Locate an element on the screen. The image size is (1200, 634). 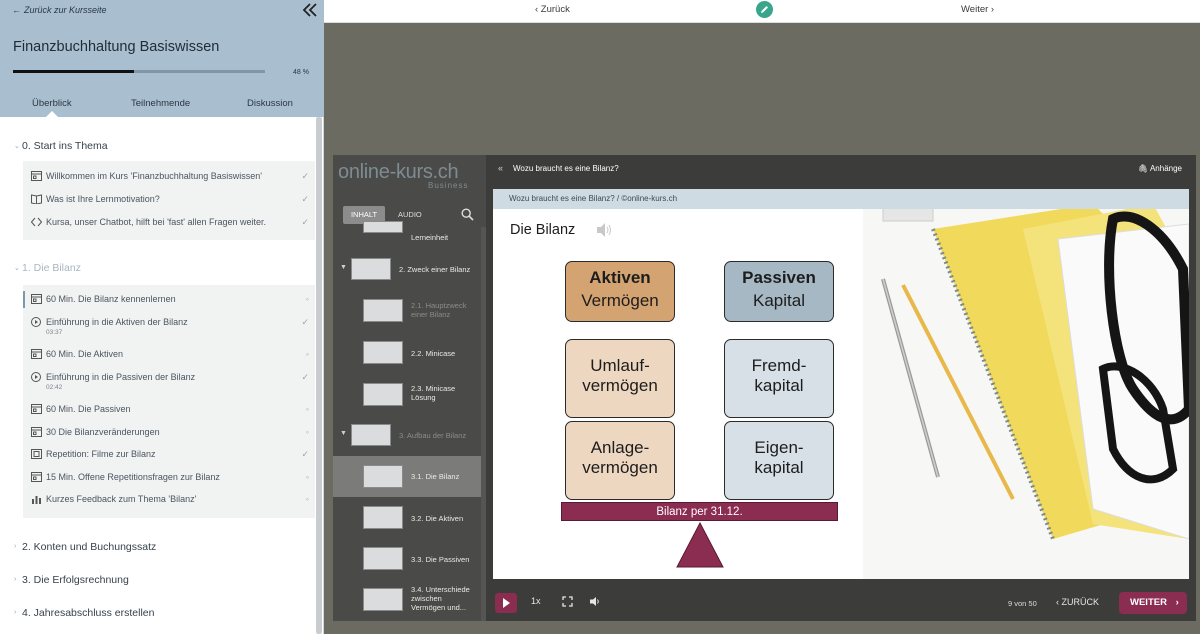
tab-participants: Teilnehmende is located at coordinates (160, 103).